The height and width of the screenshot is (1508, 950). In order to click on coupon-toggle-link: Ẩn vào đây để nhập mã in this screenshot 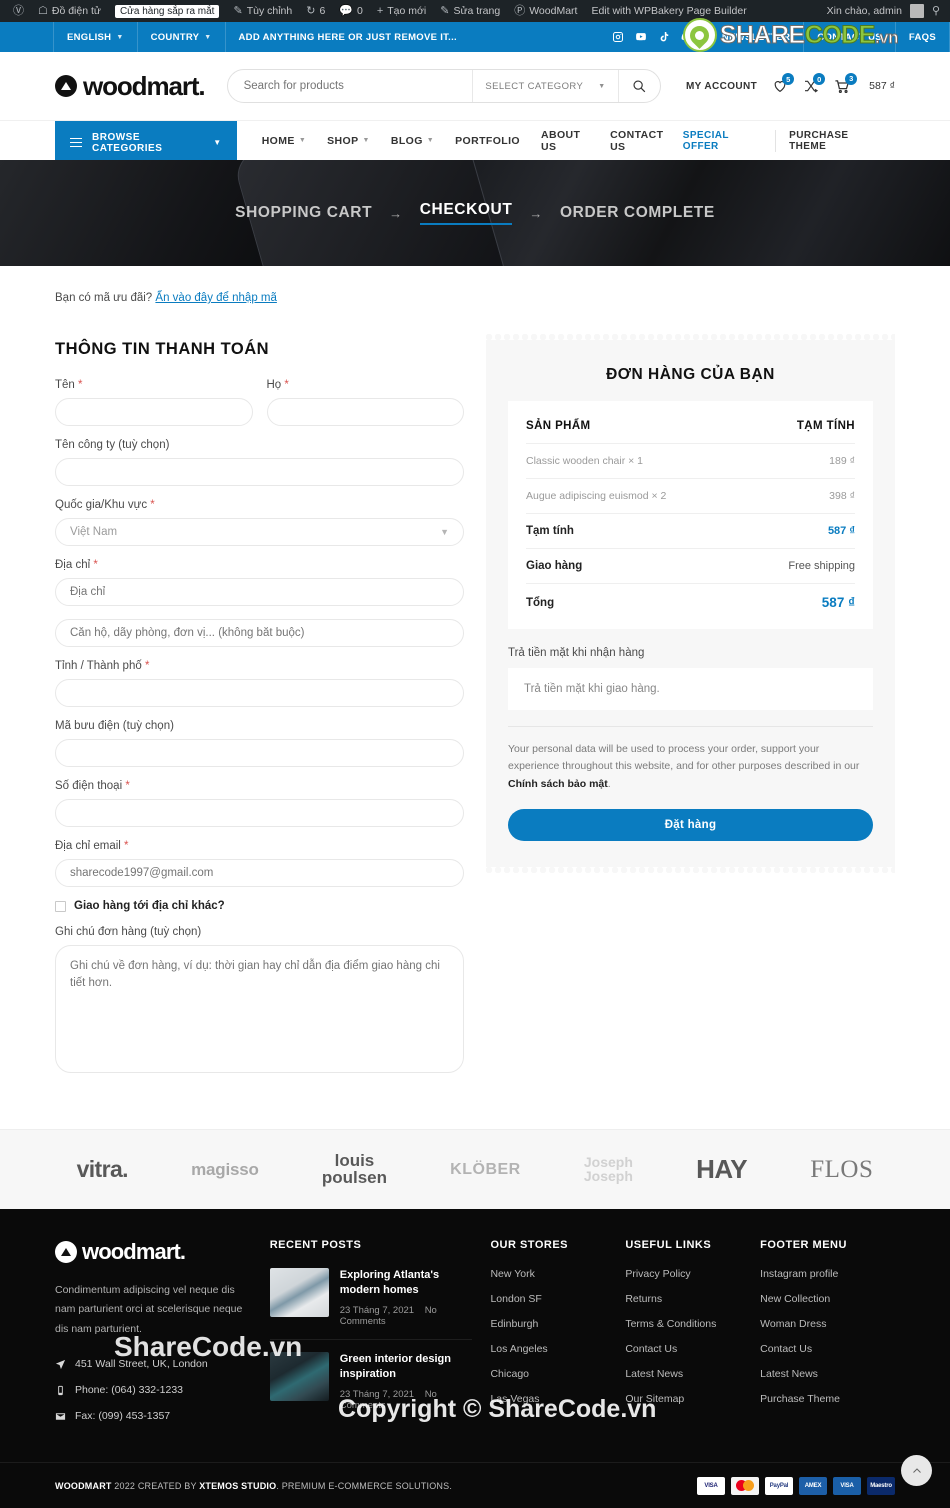, I will do `click(215, 298)`.